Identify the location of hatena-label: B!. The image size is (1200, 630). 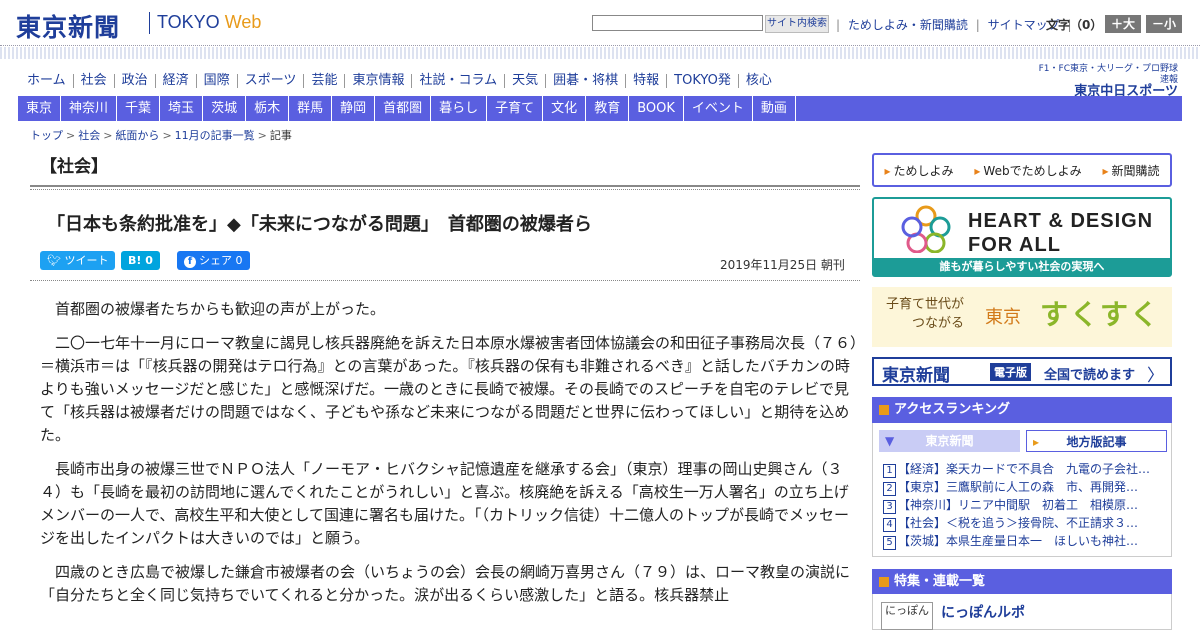
(135, 260).